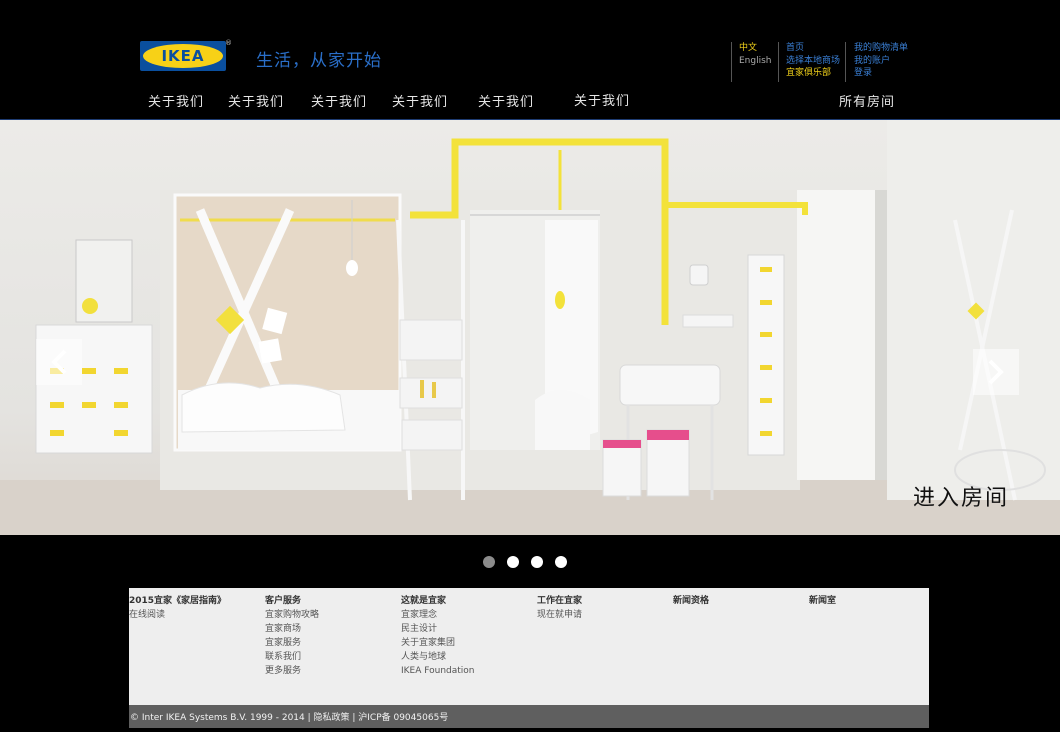 The image size is (1060, 732). Describe the element at coordinates (424, 601) in the screenshot. I see `footer-col-title: 这就是宜家` at that location.